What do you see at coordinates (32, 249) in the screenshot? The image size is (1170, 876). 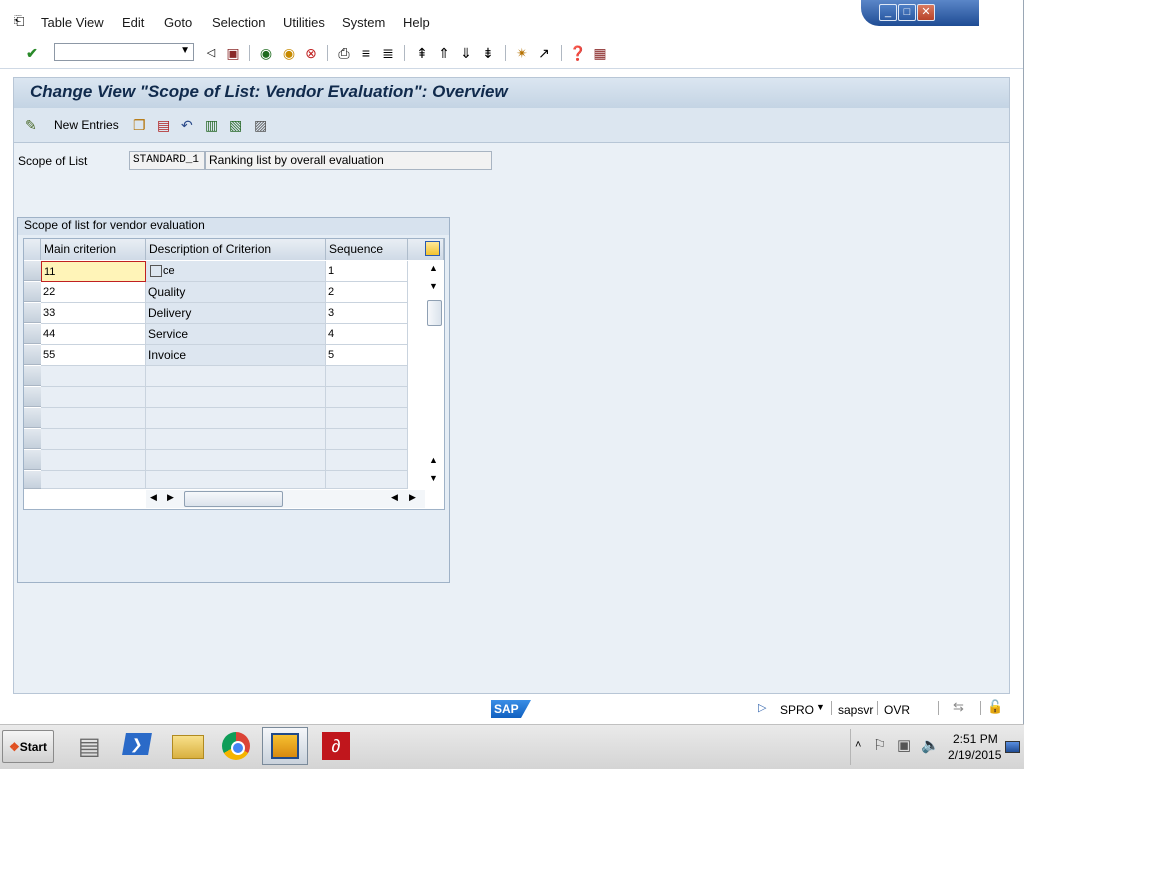 I see `select-all-rows-cell` at bounding box center [32, 249].